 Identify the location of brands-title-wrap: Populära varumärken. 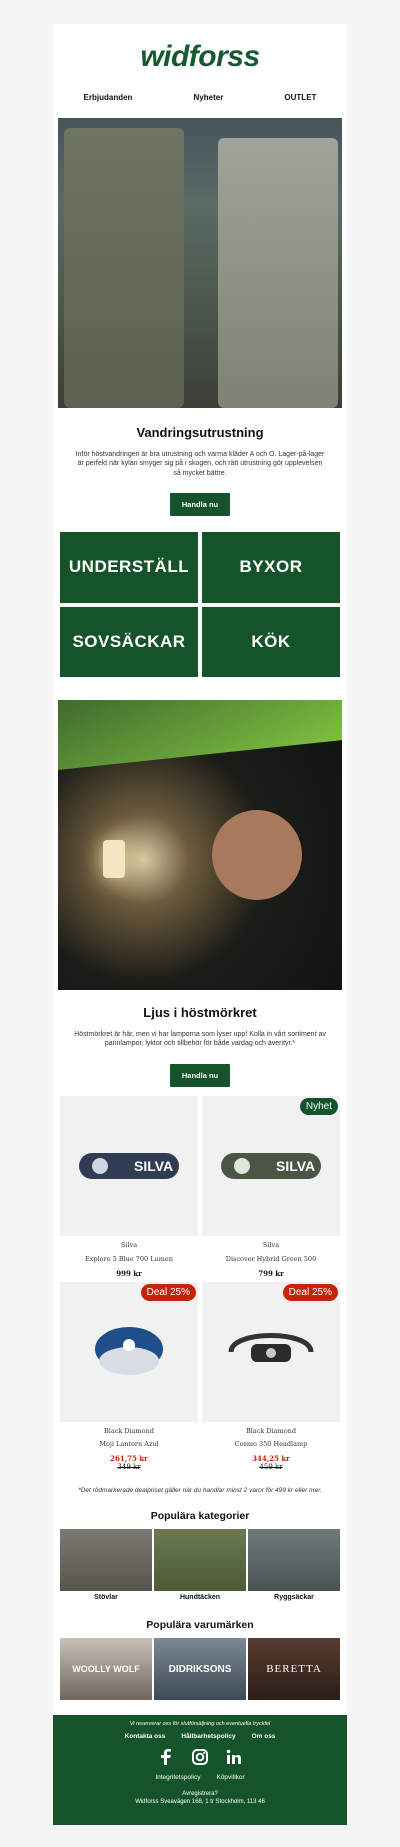
(200, 1625).